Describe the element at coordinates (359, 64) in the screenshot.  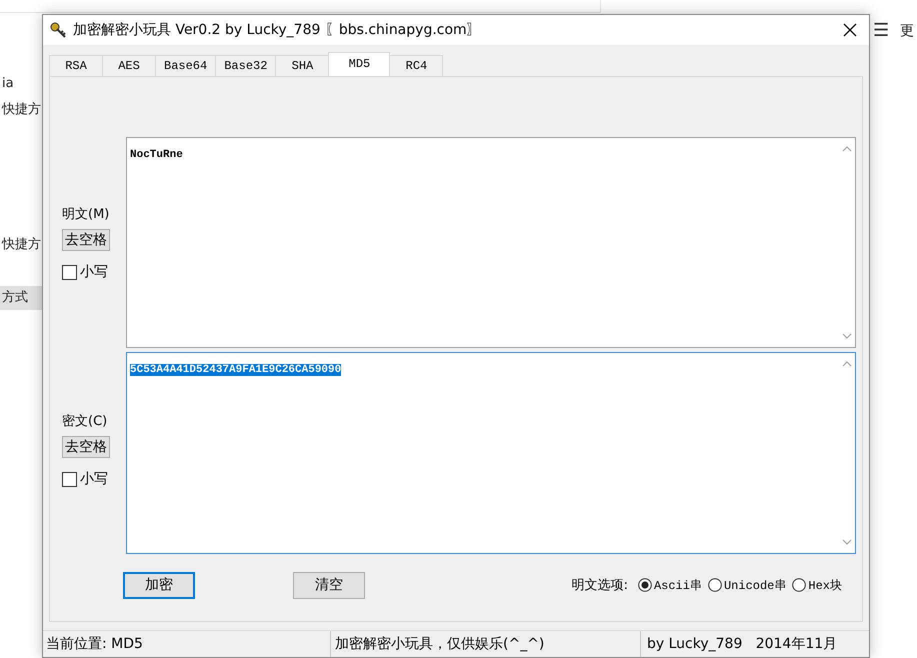
I see `tab: MD5` at that location.